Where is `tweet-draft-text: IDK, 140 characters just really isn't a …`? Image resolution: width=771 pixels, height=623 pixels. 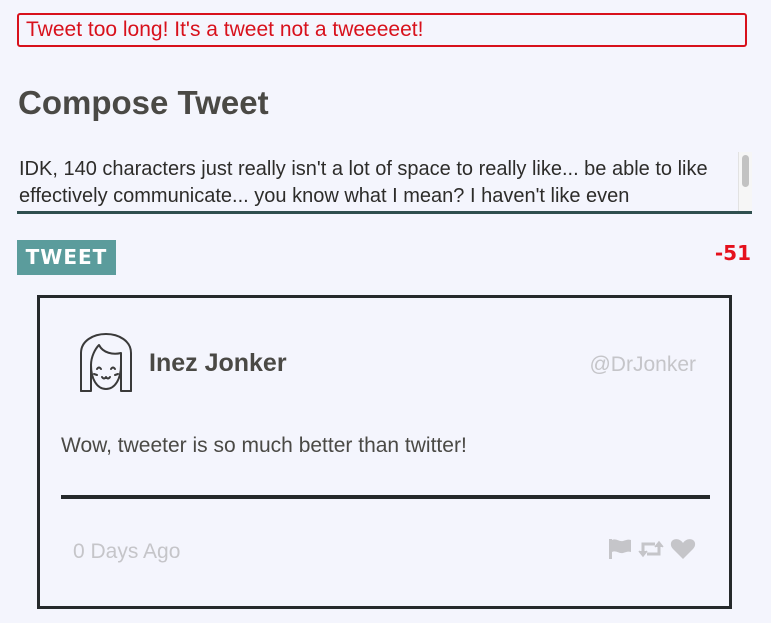 tweet-draft-text: IDK, 140 characters just really isn't a … is located at coordinates (363, 182).